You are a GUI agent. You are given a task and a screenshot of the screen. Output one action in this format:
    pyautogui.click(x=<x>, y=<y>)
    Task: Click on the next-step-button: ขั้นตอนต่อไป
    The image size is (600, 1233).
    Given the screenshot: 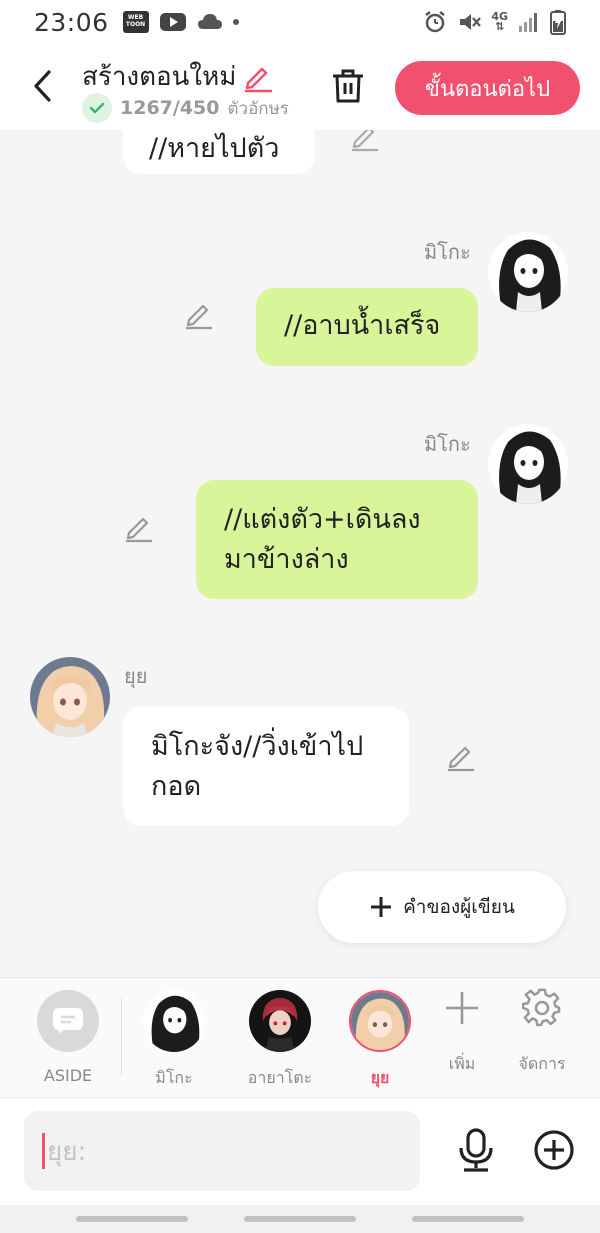 What is the action you would take?
    pyautogui.click(x=487, y=88)
    